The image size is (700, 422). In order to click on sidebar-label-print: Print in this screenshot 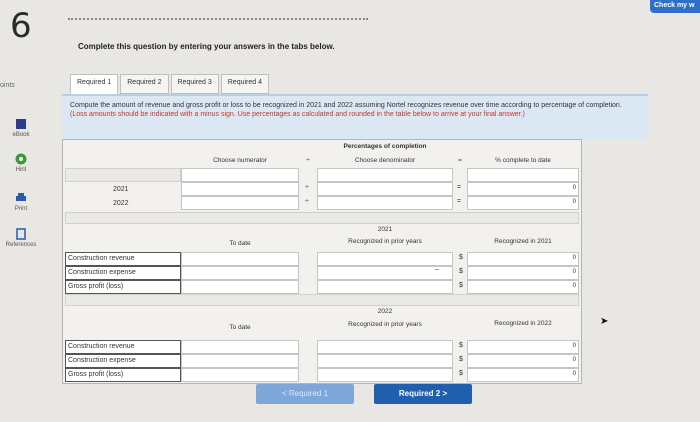, I will do `click(21, 209)`.